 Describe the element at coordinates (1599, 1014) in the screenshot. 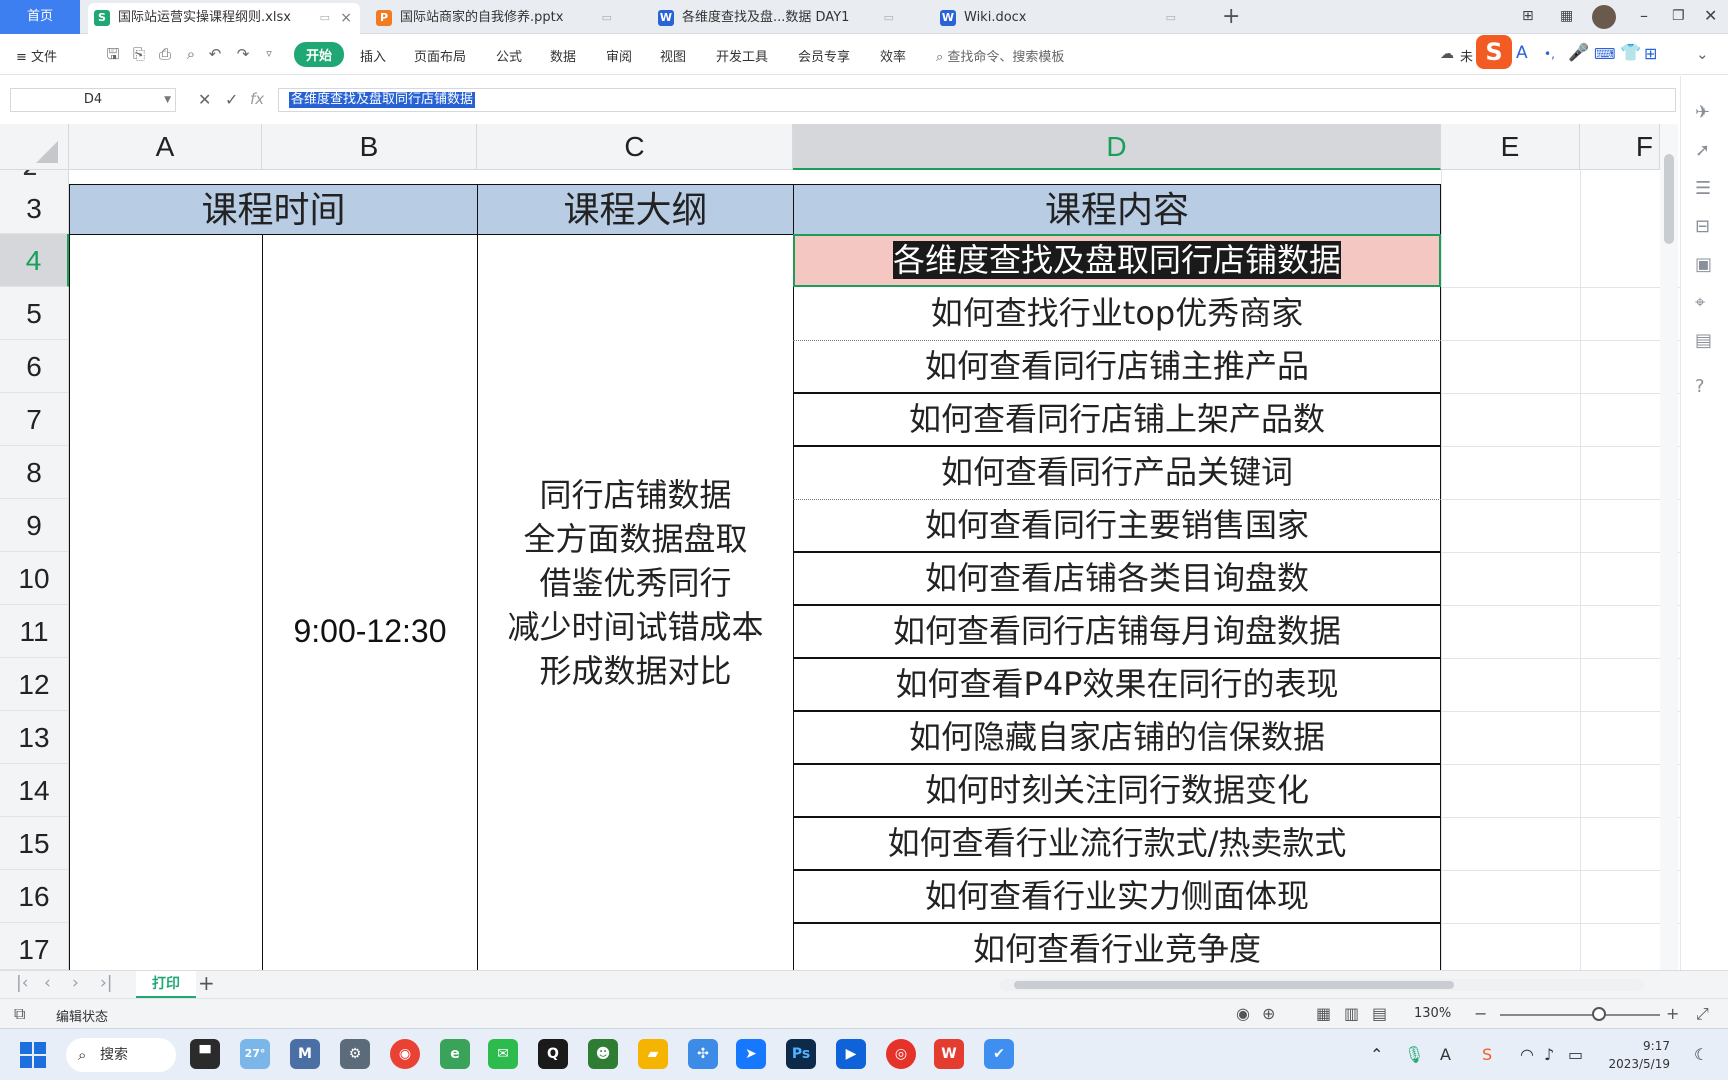

I see `zoom-slider-knob` at that location.